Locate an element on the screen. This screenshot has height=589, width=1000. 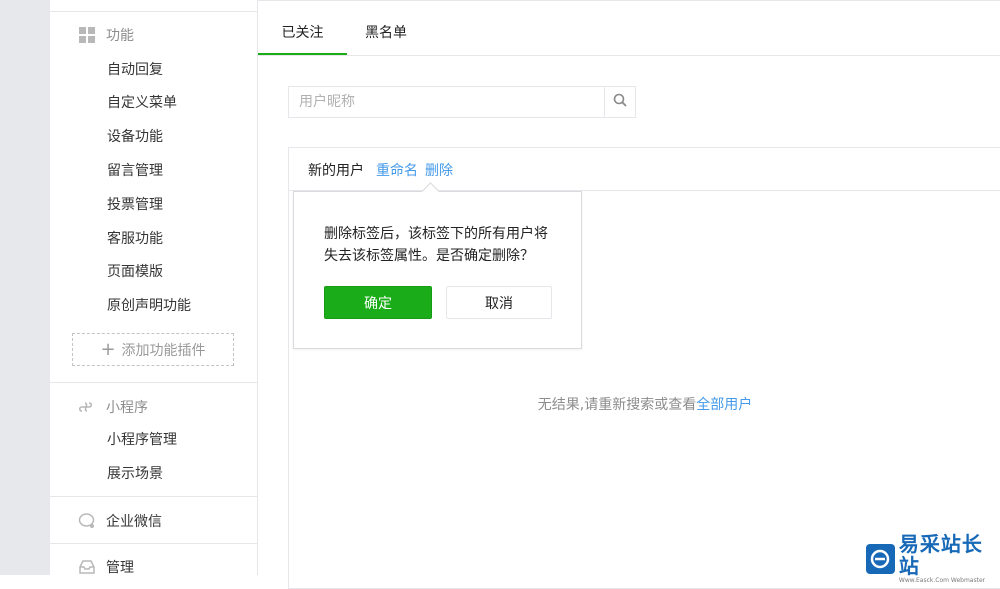
popover-message-line: 删除标签后，该标签下的所有用户将 is located at coordinates (436, 234).